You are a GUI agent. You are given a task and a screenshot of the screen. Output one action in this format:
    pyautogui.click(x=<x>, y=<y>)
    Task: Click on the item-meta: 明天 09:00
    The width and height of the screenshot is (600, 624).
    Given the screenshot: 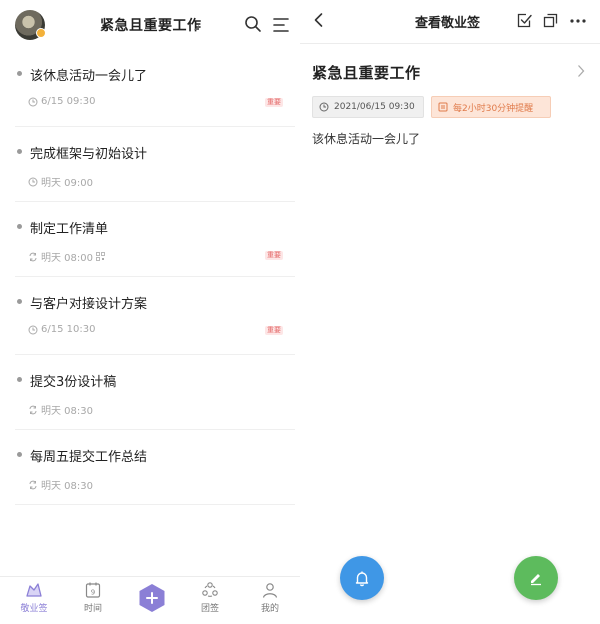 What is the action you would take?
    pyautogui.click(x=60, y=181)
    